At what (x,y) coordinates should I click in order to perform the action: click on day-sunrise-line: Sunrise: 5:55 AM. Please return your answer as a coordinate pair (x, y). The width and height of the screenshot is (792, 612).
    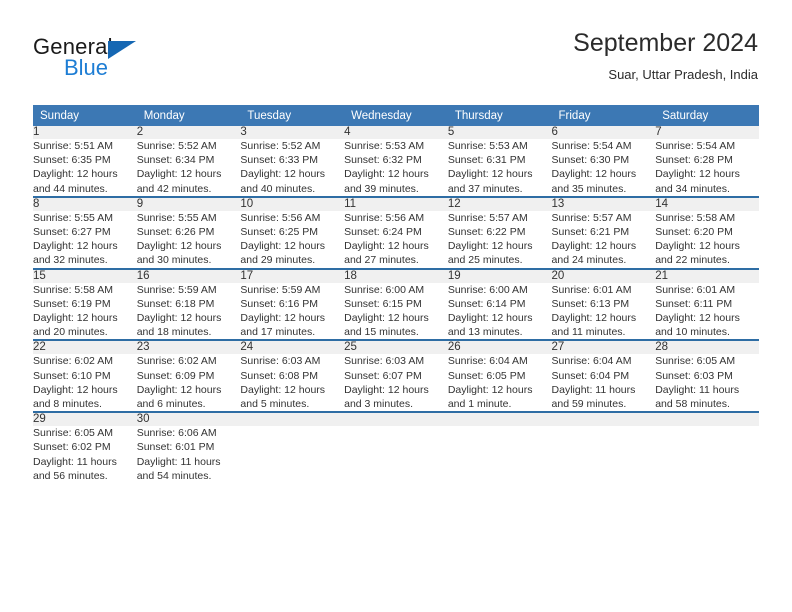
    Looking at the image, I should click on (176, 217).